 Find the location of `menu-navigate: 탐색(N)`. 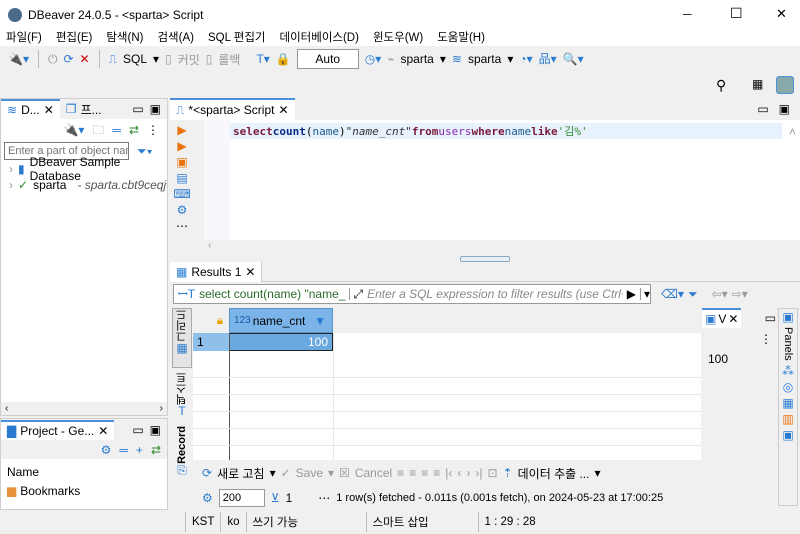

menu-navigate: 탐색(N) is located at coordinates (124, 37).